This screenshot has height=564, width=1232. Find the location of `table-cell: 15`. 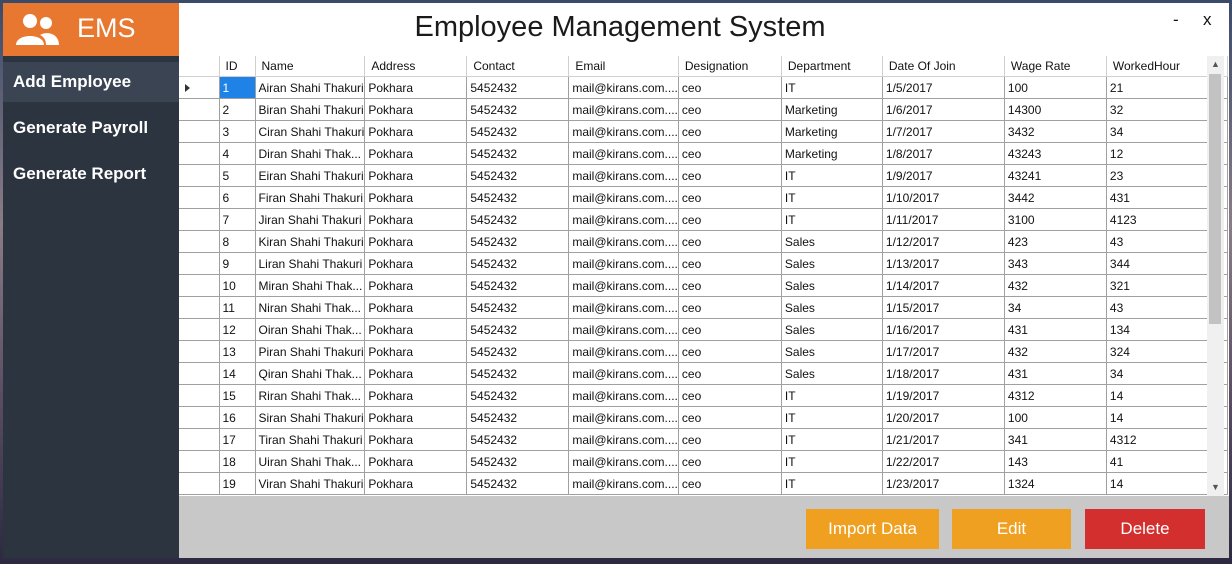

table-cell: 15 is located at coordinates (237, 395).